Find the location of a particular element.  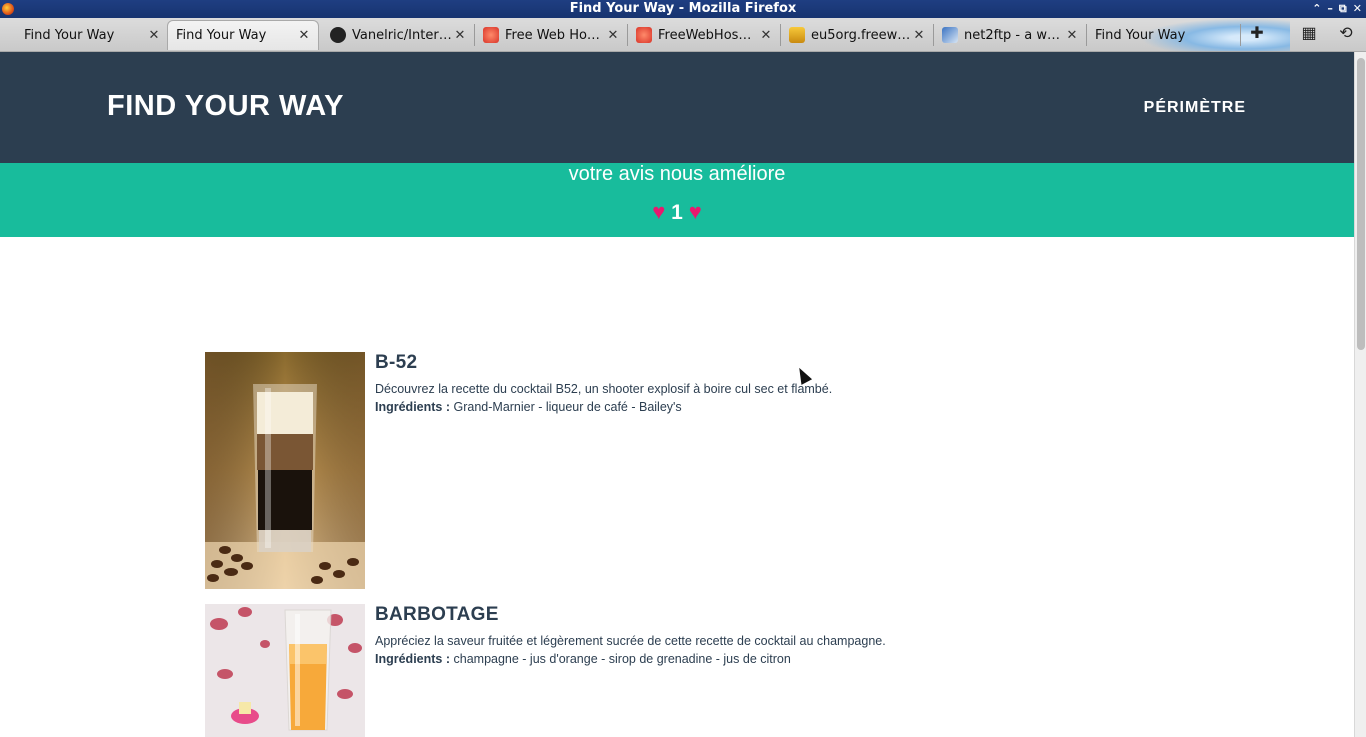

feedback-banner: votre avis nous améliore ♥ 1 ♥ is located at coordinates (677, 200).